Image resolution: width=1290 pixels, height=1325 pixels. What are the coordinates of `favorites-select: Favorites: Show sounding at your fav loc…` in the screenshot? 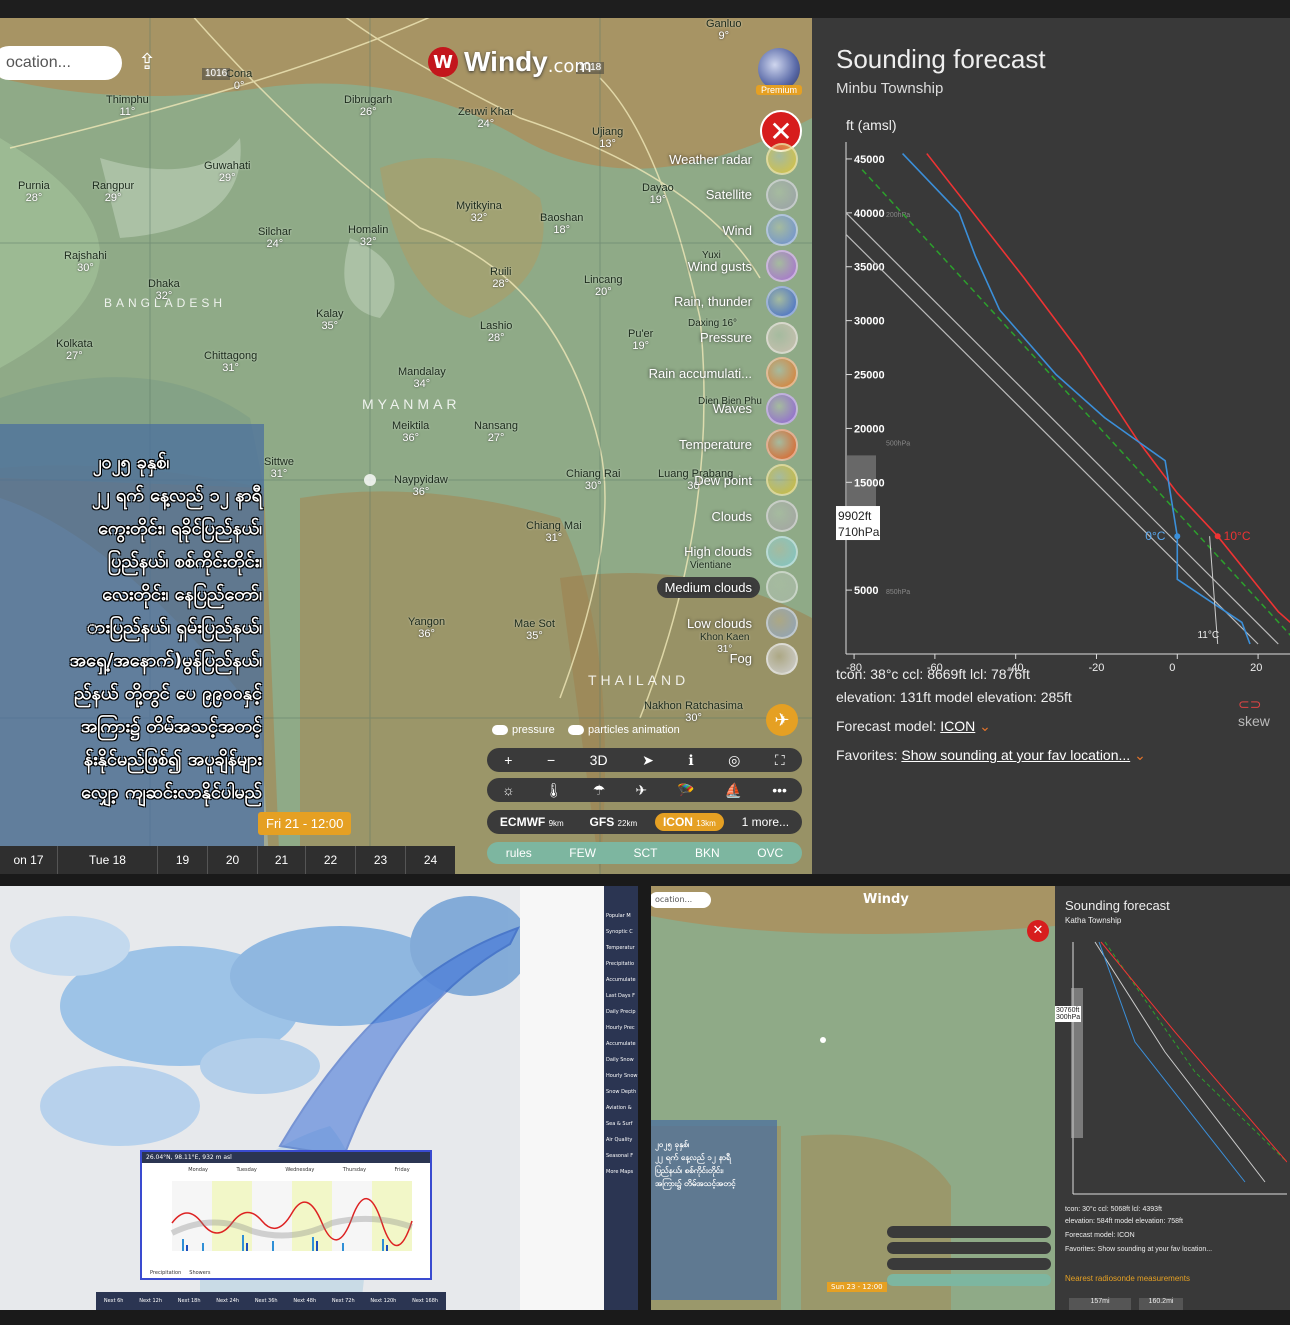 It's located at (1138, 1249).